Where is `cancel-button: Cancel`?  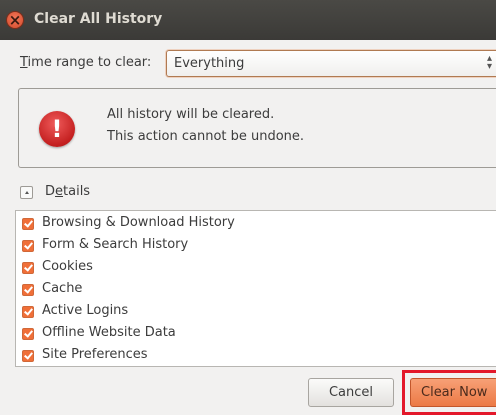 cancel-button: Cancel is located at coordinates (351, 392).